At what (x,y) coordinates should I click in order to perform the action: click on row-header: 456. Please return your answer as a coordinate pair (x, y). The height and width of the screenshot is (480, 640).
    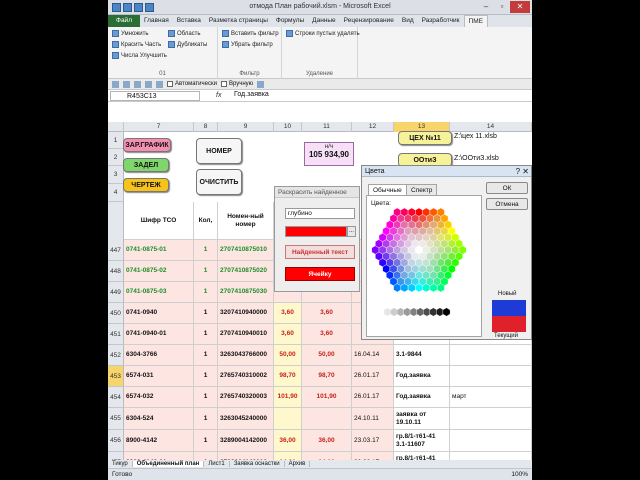
    Looking at the image, I should click on (116, 441).